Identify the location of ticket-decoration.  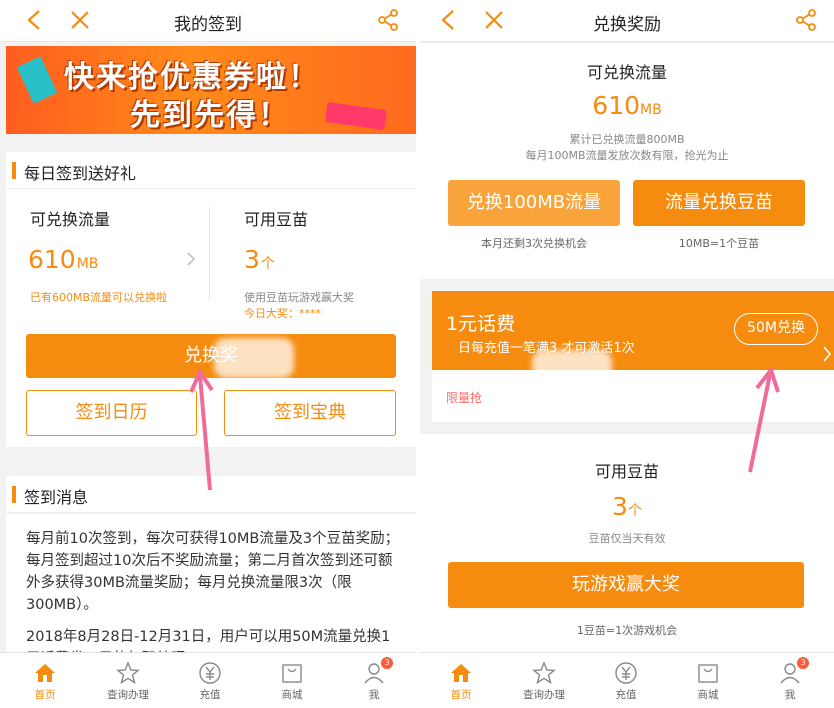
(356, 116).